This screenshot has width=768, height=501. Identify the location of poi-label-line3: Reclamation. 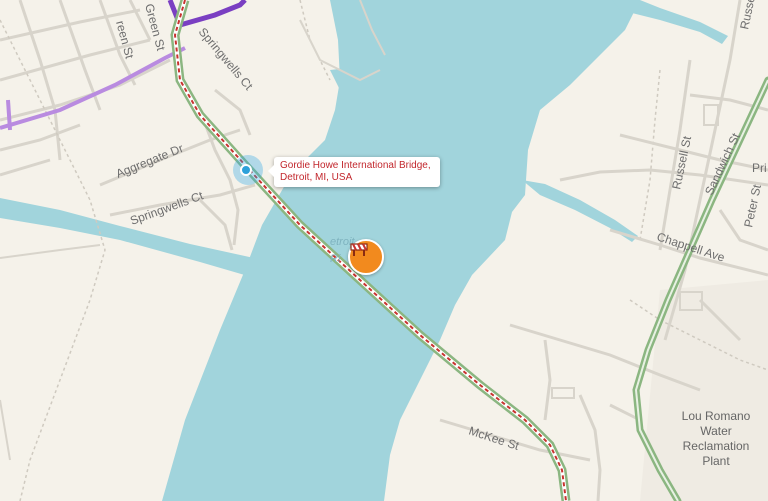
(716, 446).